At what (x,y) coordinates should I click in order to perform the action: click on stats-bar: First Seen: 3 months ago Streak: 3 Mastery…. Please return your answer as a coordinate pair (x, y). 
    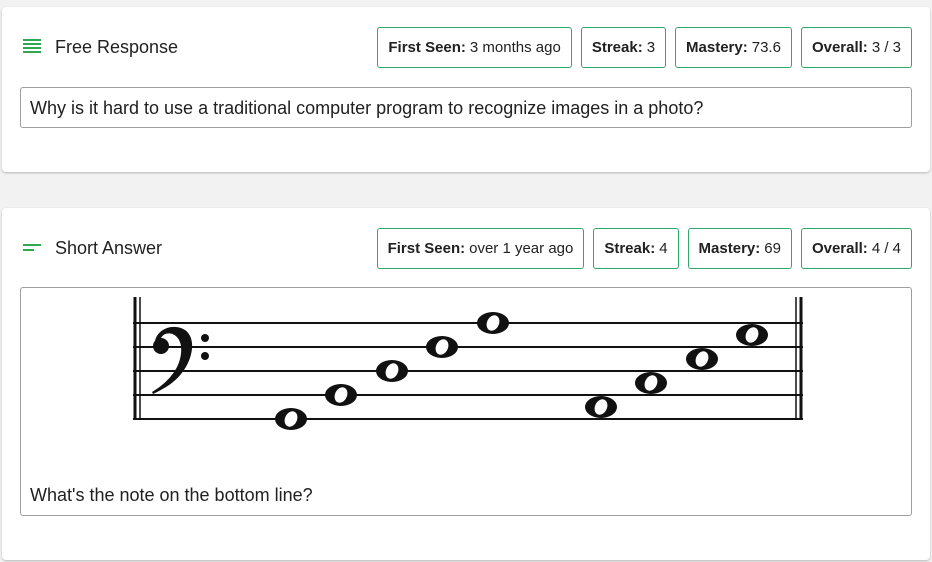
    Looking at the image, I should click on (644, 47).